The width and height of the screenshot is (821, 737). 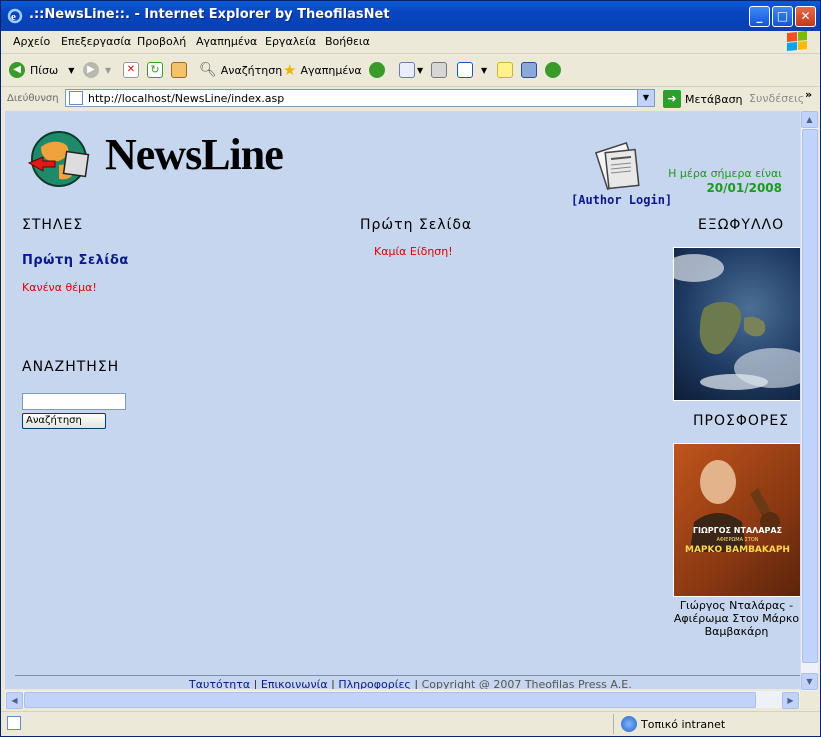 What do you see at coordinates (714, 99) in the screenshot?
I see `go-label: Μετάβαση` at bounding box center [714, 99].